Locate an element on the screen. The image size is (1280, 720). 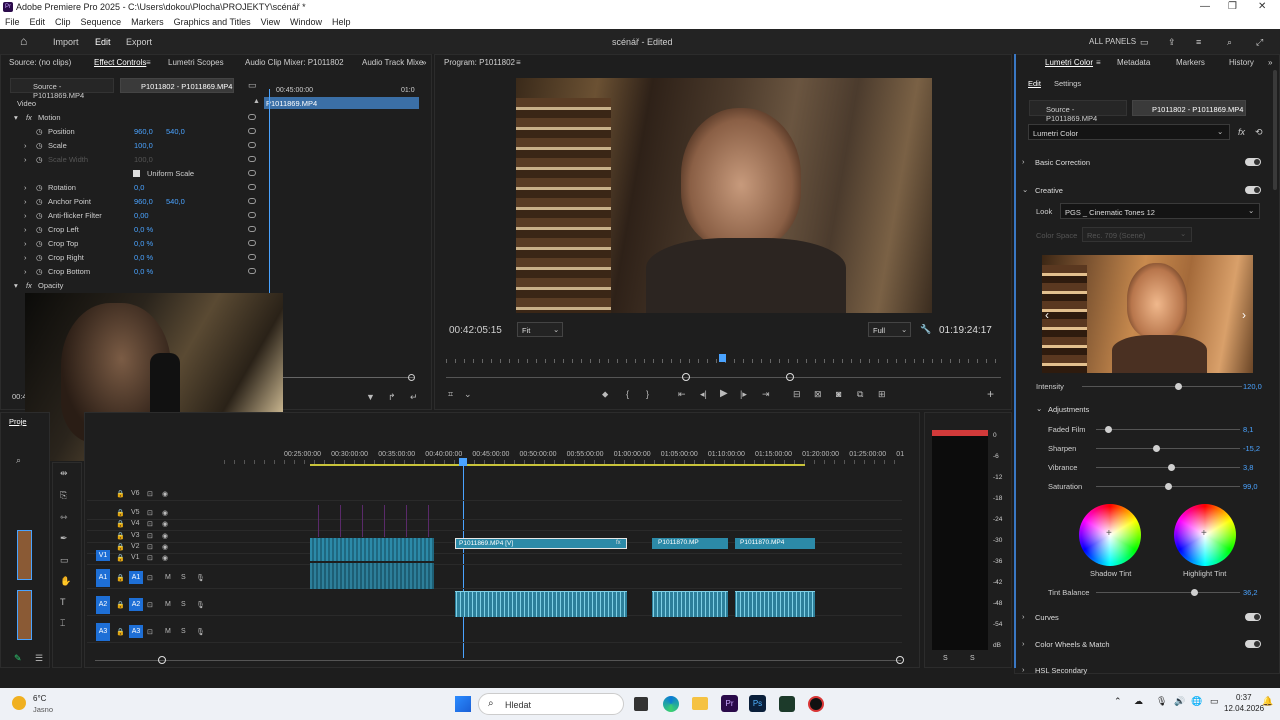
lumetri-scrollbar is located at coordinates (1275, 130).